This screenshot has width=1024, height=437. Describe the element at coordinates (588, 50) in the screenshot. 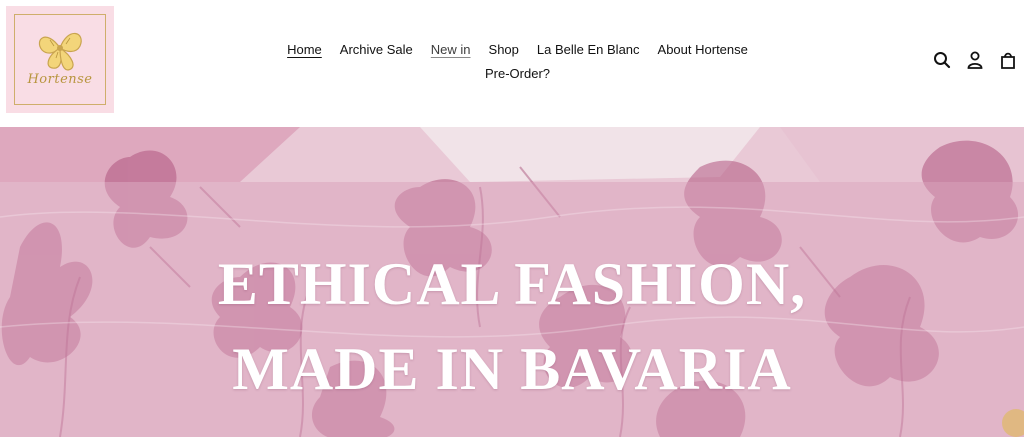

I see `nav-item-la-belle-en-blanc: La Belle En Blanc` at that location.